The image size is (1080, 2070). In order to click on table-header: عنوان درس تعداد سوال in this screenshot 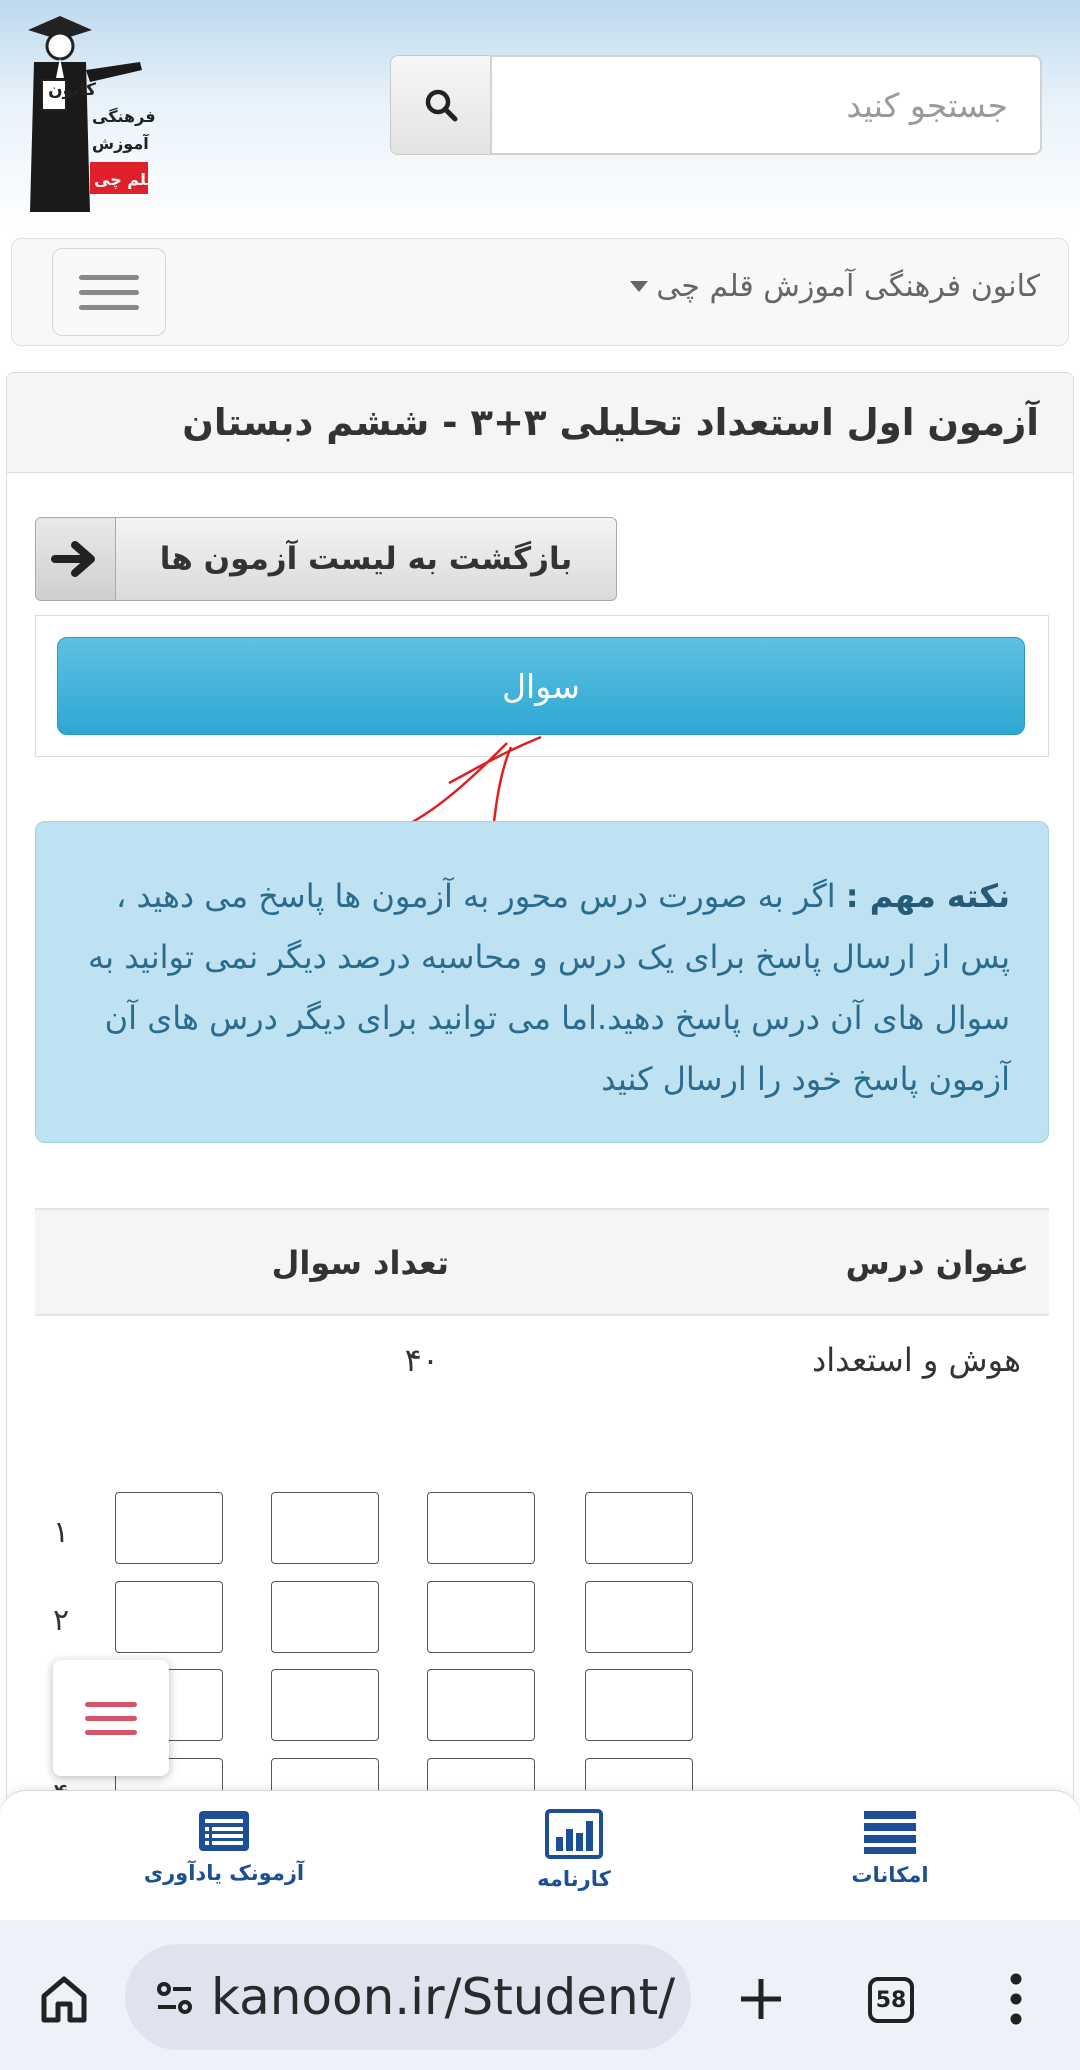, I will do `click(542, 1262)`.